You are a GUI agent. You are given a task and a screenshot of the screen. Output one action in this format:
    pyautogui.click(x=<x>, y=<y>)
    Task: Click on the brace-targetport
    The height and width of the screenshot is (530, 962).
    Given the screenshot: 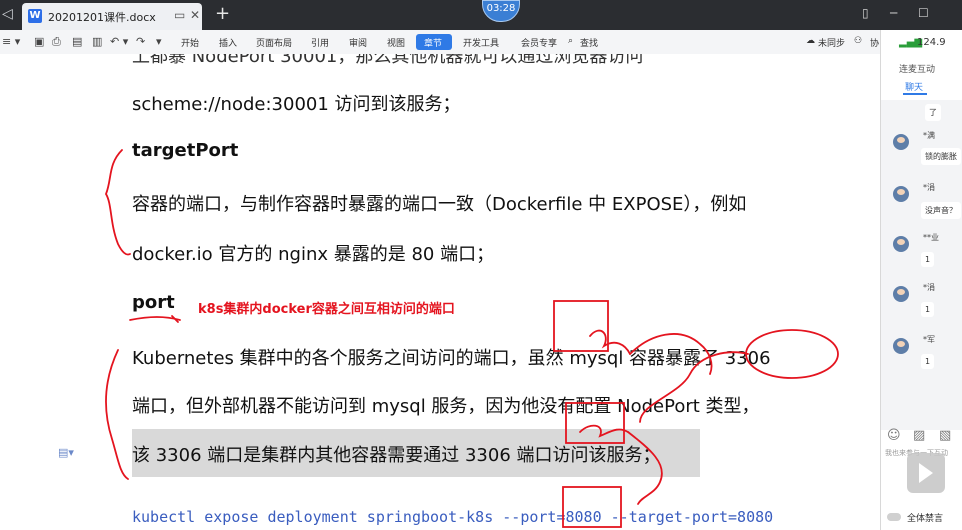 What is the action you would take?
    pyautogui.click(x=117, y=202)
    